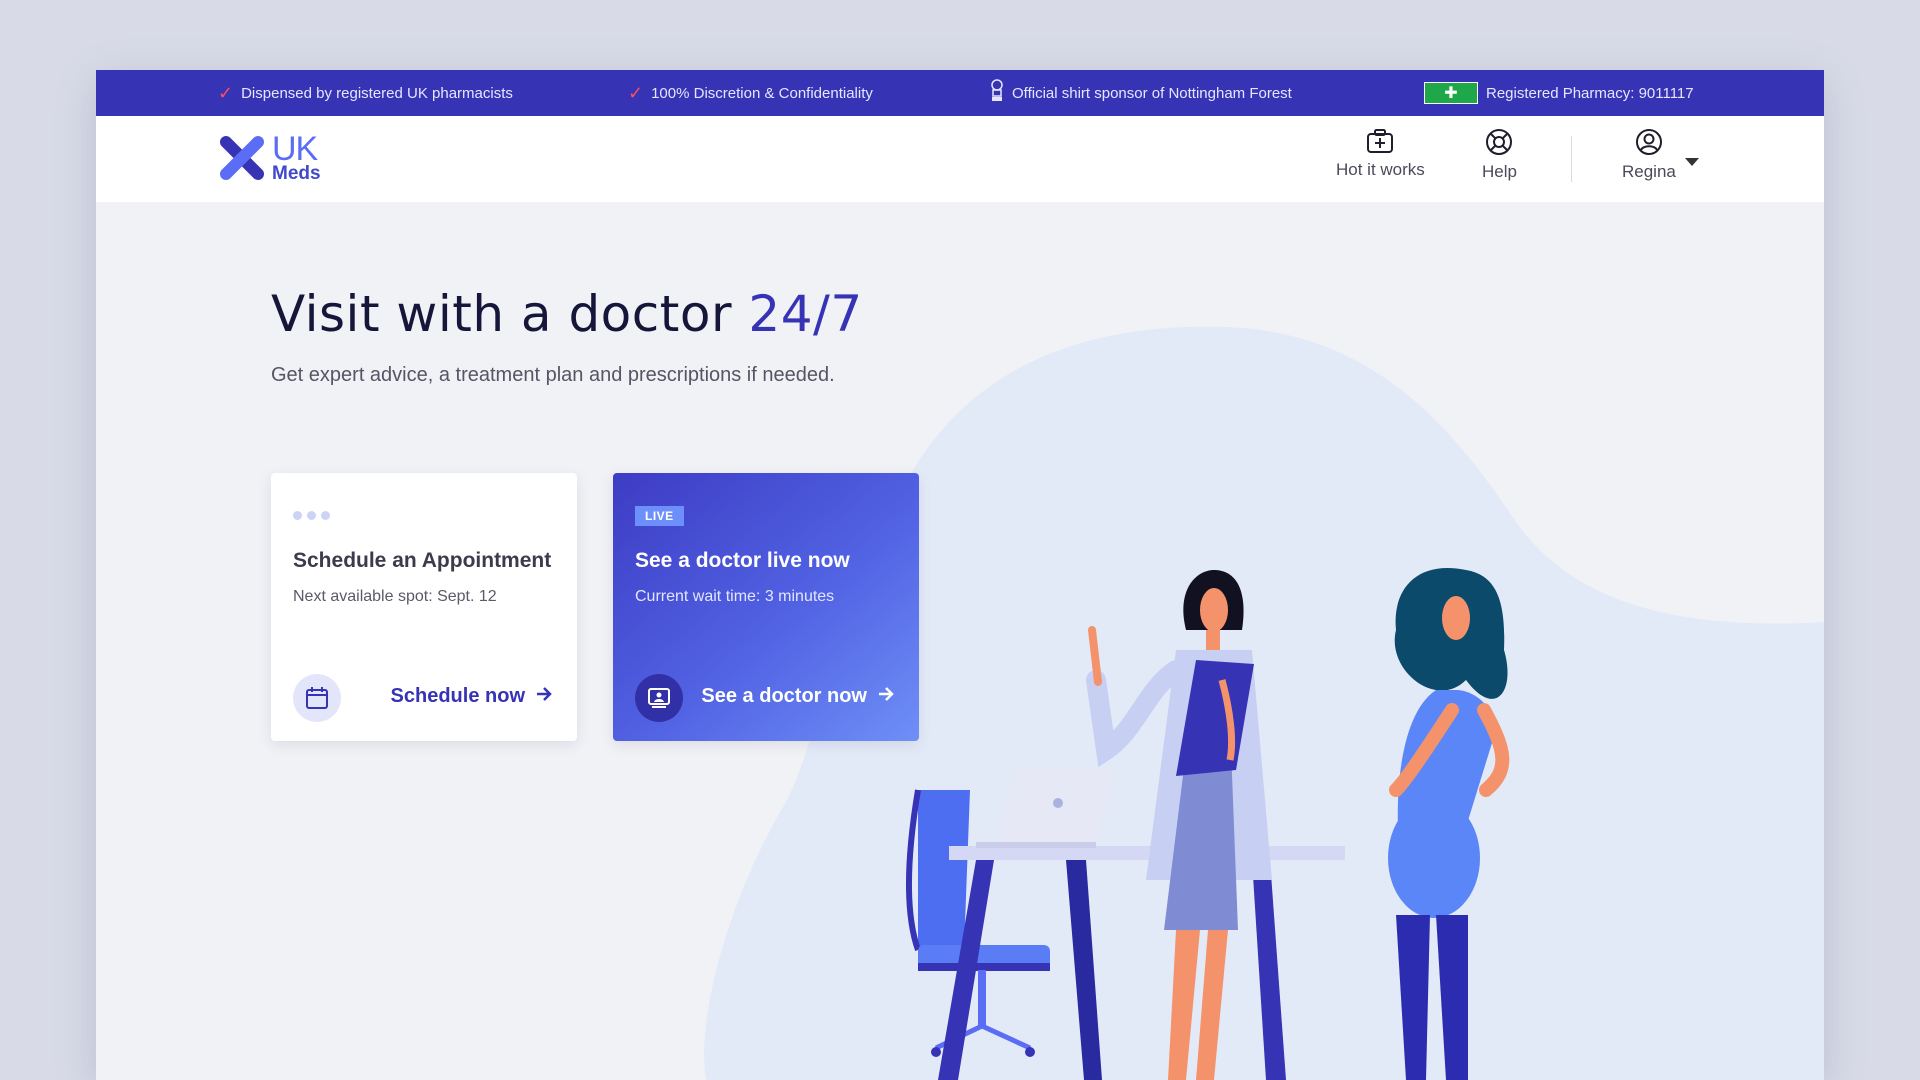 This screenshot has width=1920, height=1080. I want to click on first-aid-kit-icon, so click(1380, 141).